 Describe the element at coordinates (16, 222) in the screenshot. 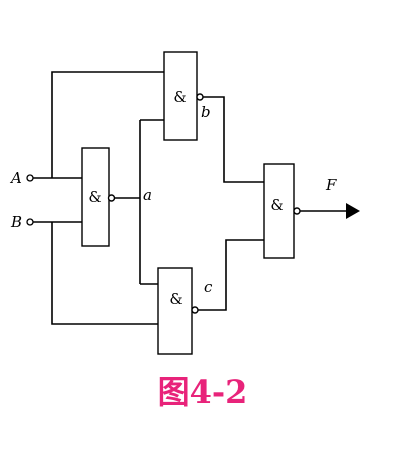

I see `input-b-label: B` at that location.